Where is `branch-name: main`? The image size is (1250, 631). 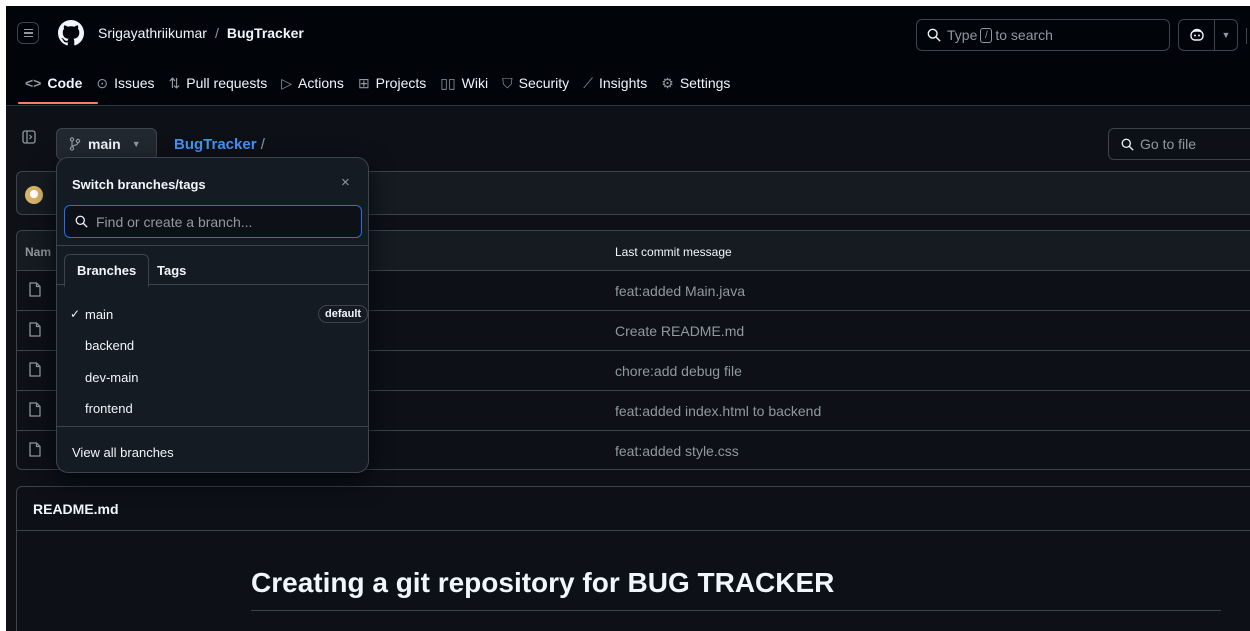 branch-name: main is located at coordinates (99, 314).